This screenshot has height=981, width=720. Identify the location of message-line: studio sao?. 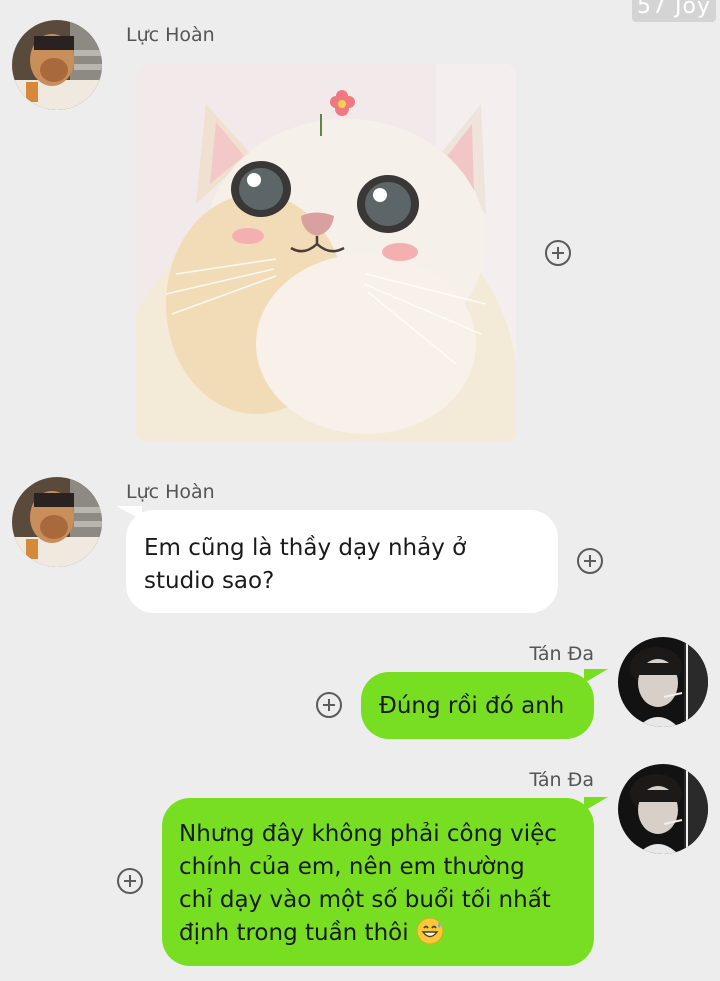
(209, 581).